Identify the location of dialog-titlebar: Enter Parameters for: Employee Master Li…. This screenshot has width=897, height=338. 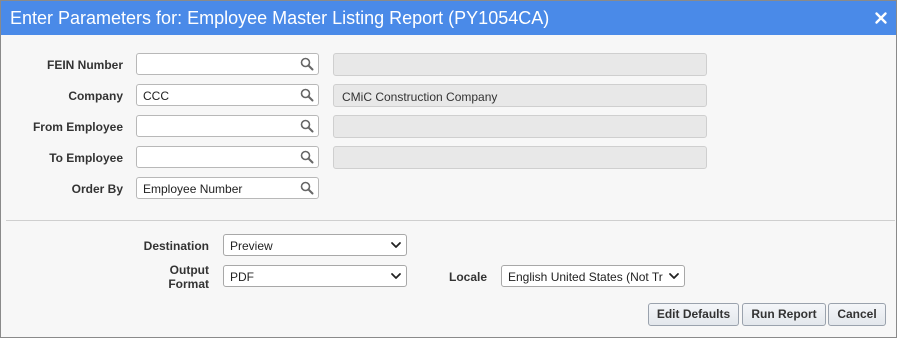
(448, 18).